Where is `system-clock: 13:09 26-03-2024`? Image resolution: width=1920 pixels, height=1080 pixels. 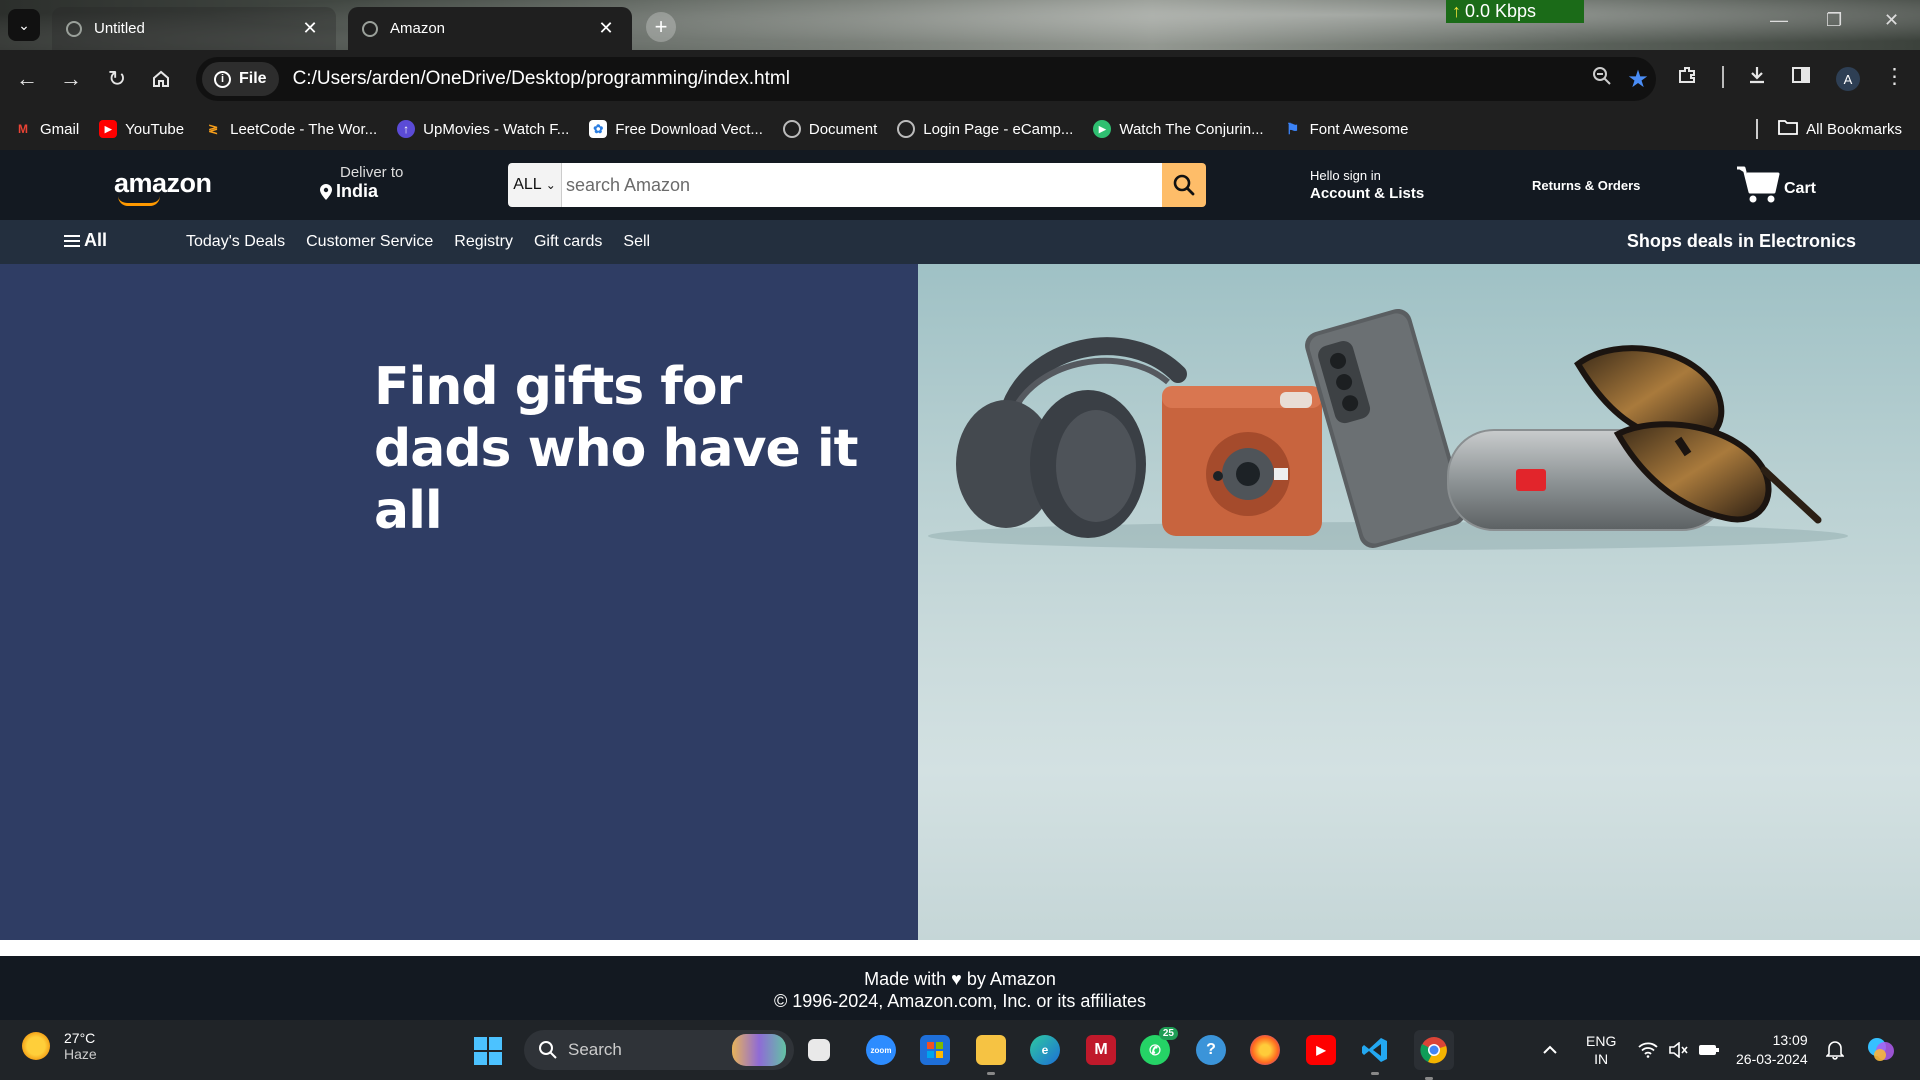
system-clock: 13:09 26-03-2024 is located at coordinates (1772, 1050).